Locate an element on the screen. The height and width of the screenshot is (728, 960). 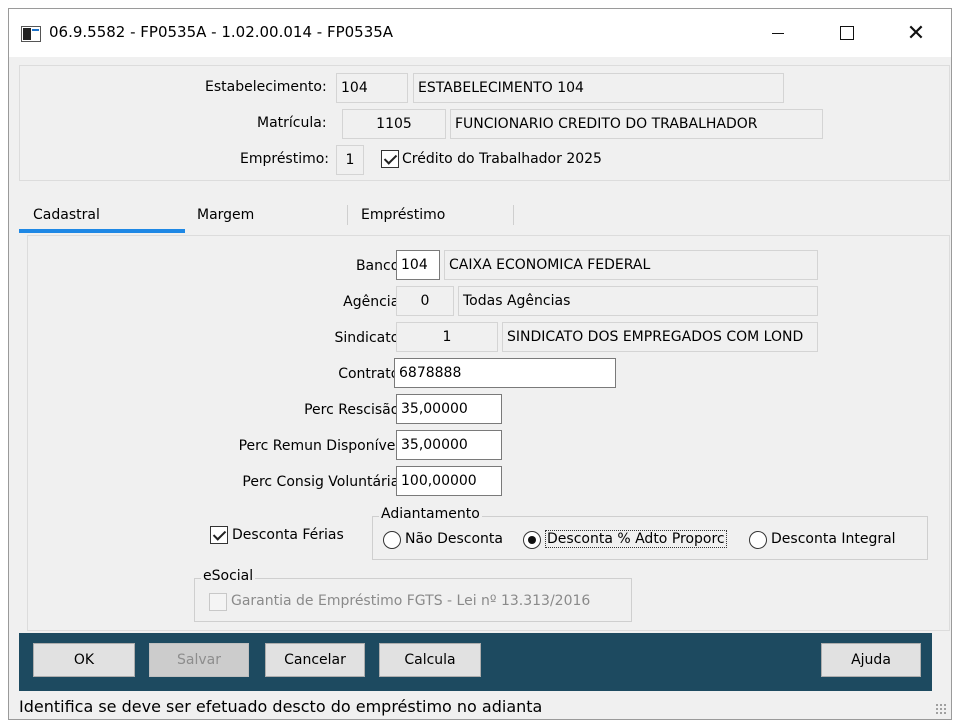
estabelecimento-name-field: ESTABELECIMENTO 104 is located at coordinates (598, 88).